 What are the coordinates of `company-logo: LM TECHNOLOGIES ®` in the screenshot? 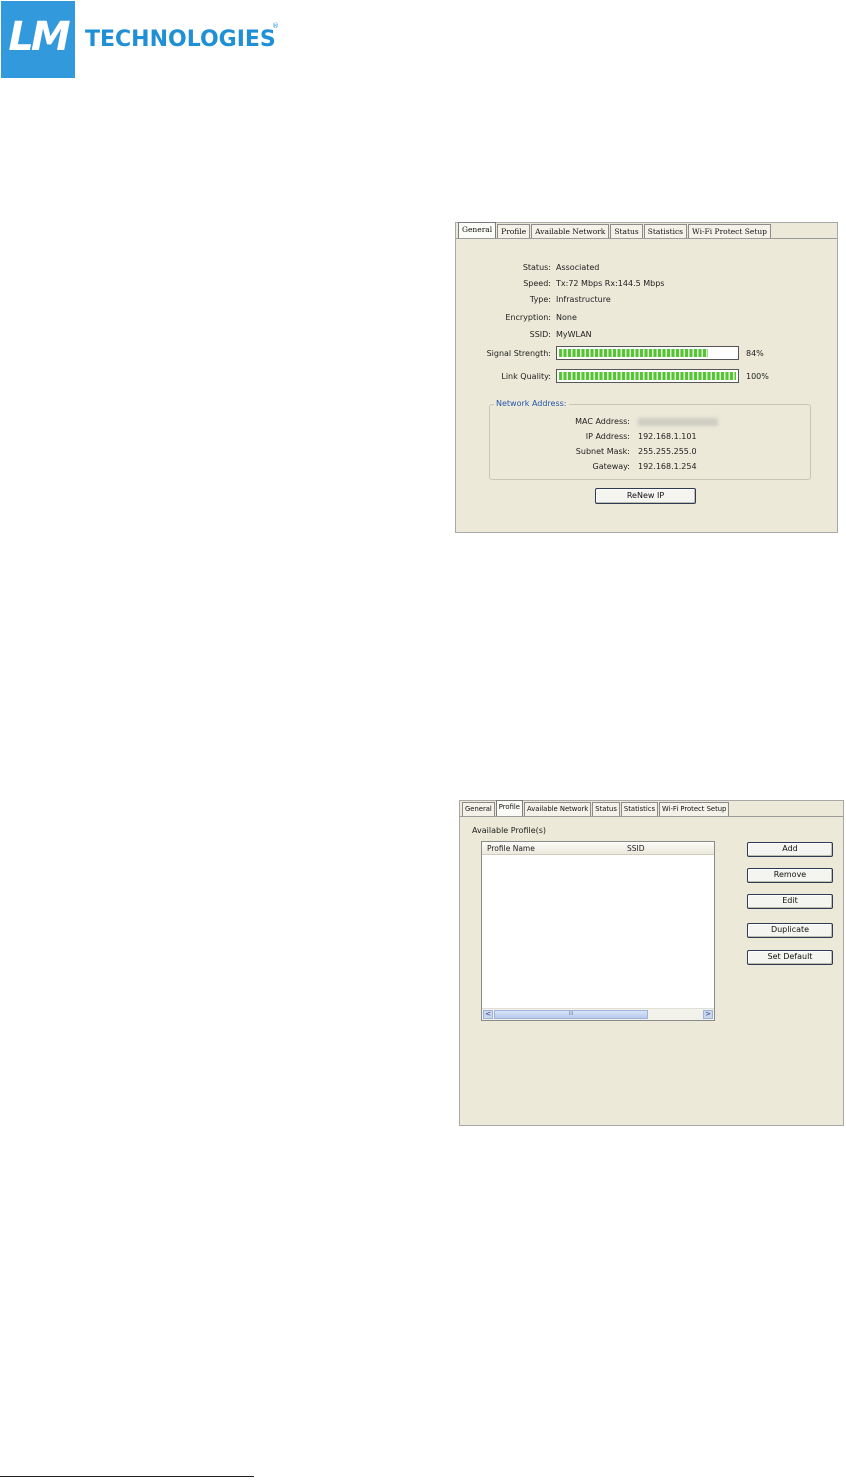 It's located at (145, 40).